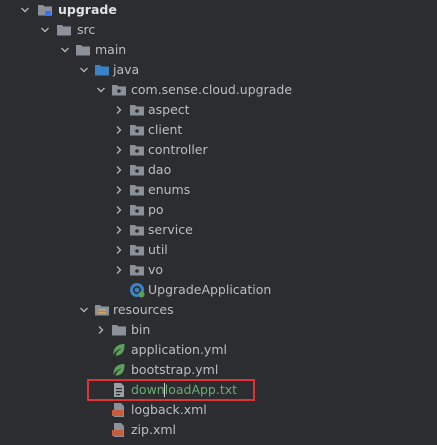  I want to click on tree-label-util: util, so click(158, 249).